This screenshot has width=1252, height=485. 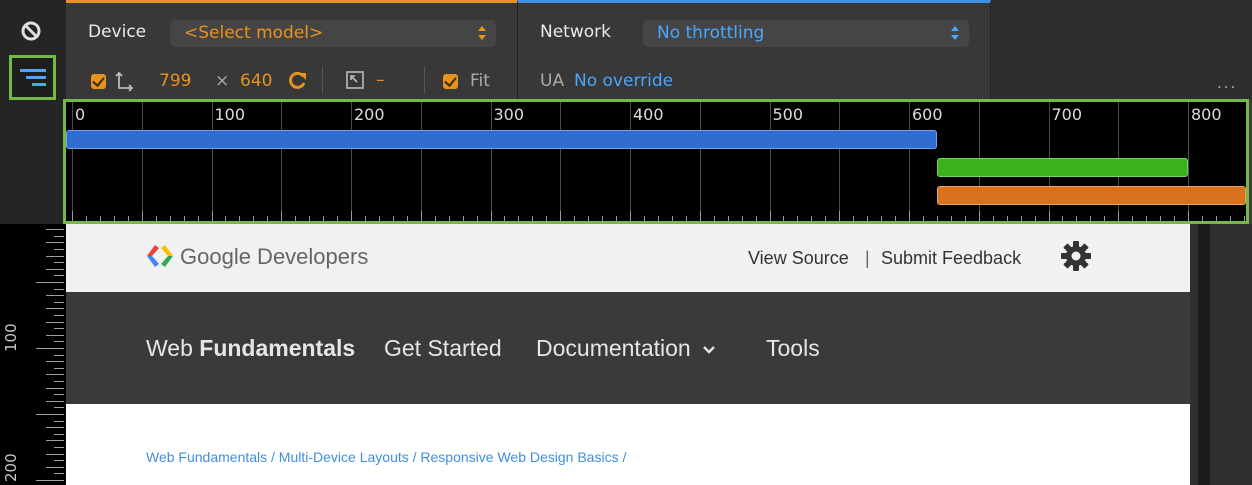 I want to click on nav-web-fundamentals: Web Fundamentals, so click(x=250, y=348).